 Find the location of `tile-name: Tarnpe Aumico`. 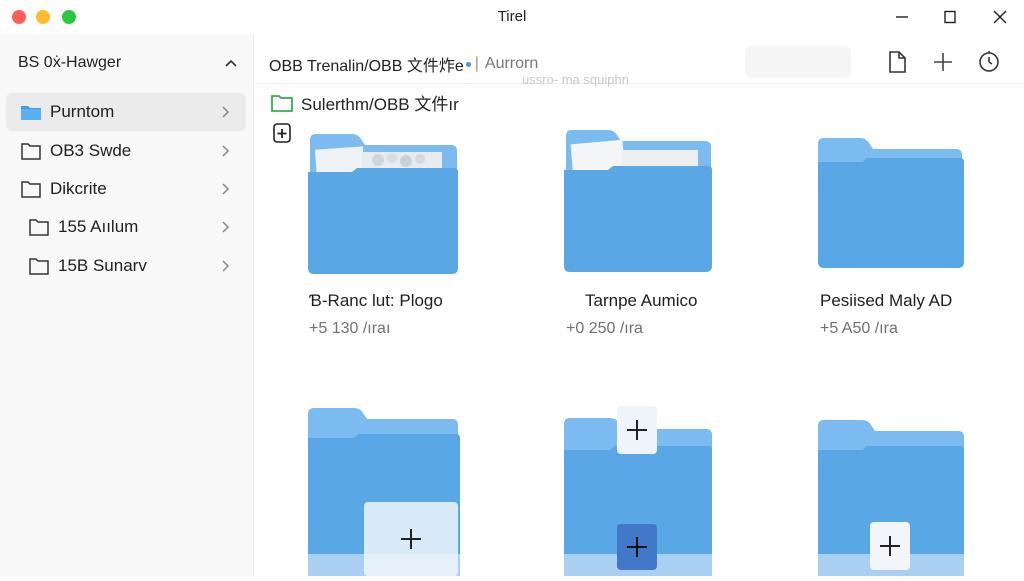

tile-name: Tarnpe Aumico is located at coordinates (641, 300).